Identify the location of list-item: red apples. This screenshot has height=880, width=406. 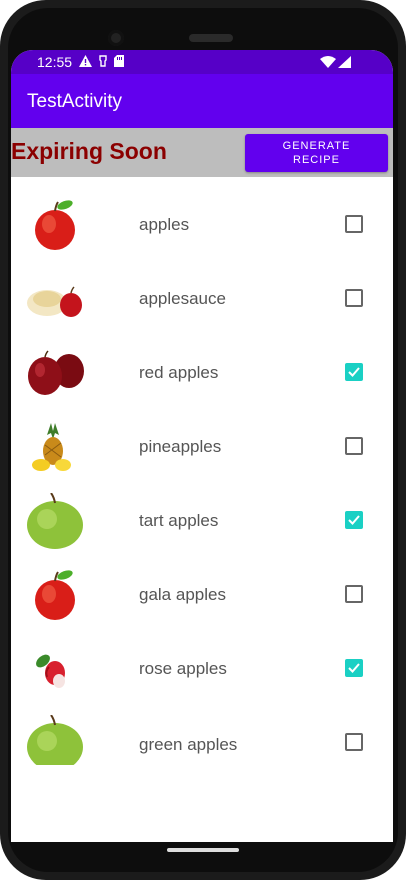
(202, 372).